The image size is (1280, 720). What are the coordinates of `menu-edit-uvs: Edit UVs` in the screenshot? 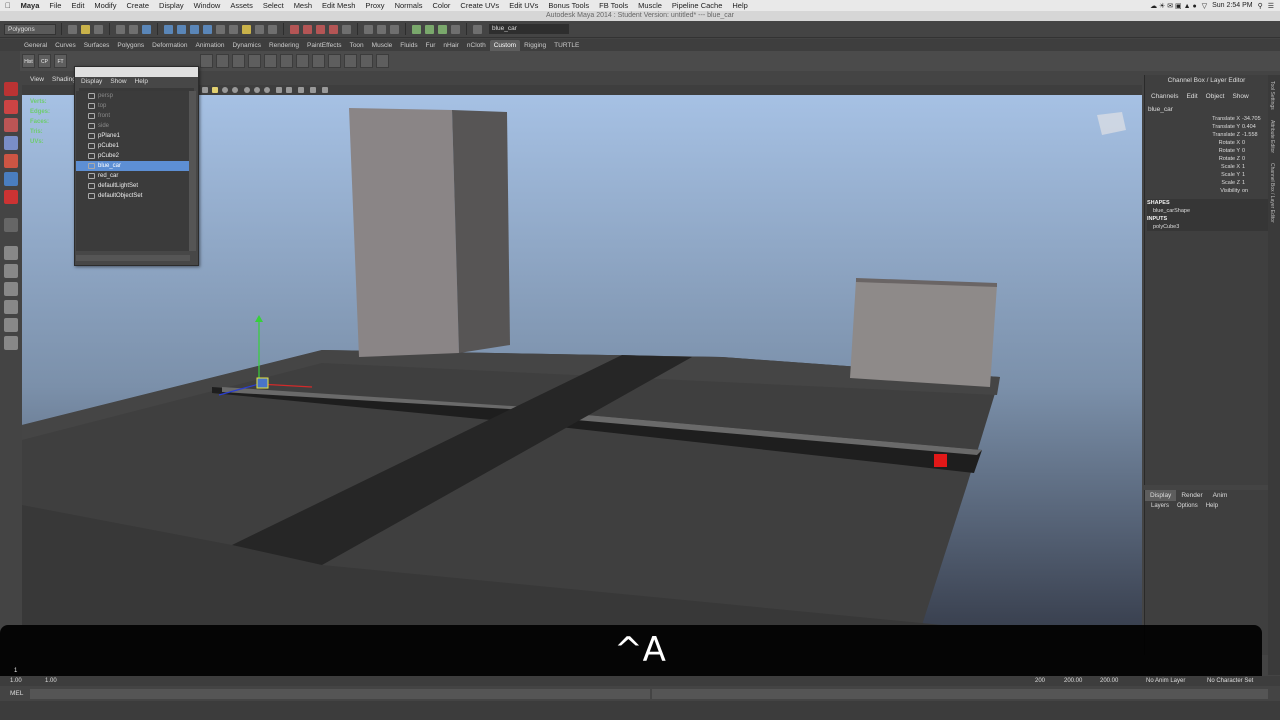 It's located at (523, 5).